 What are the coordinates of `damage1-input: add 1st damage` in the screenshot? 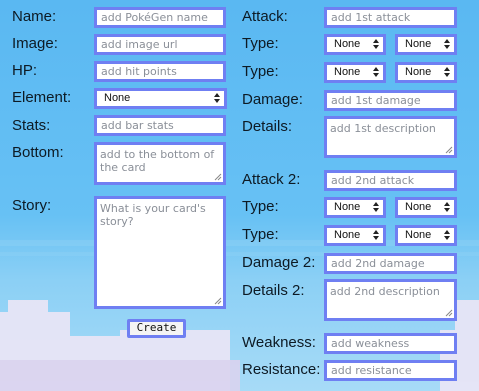 It's located at (390, 100).